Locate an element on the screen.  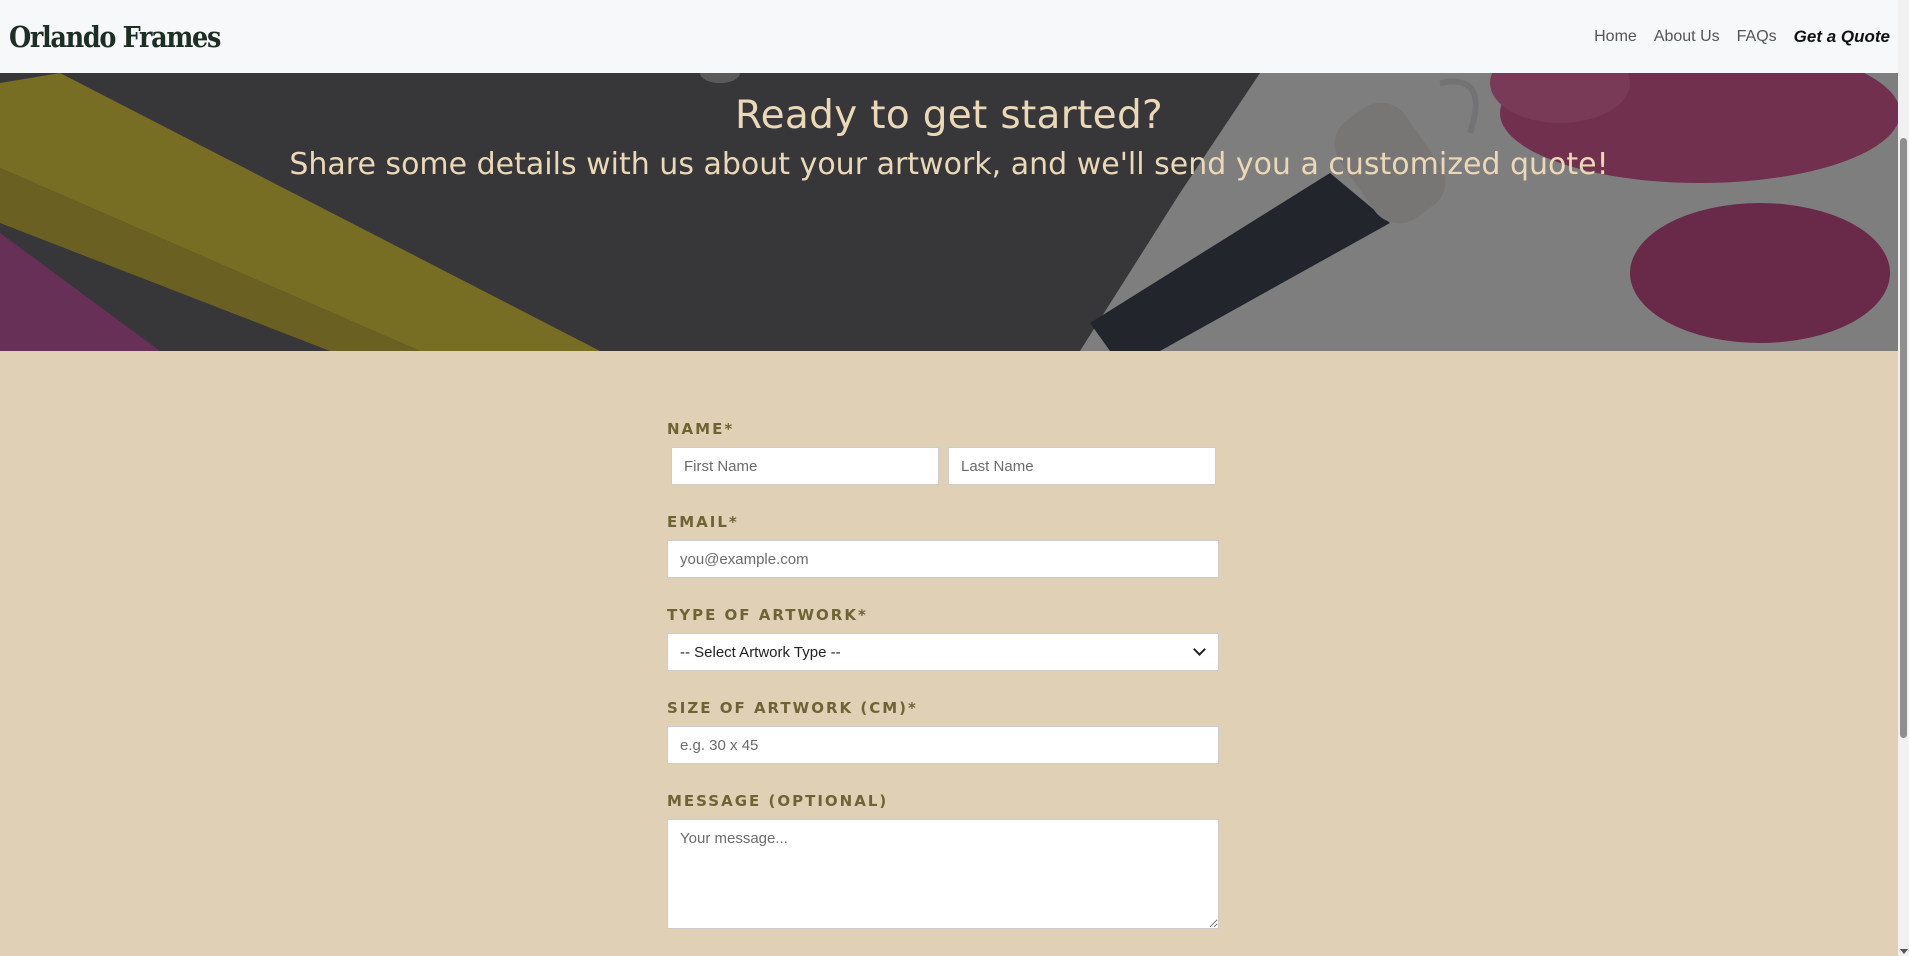
first-name-input is located at coordinates (805, 466).